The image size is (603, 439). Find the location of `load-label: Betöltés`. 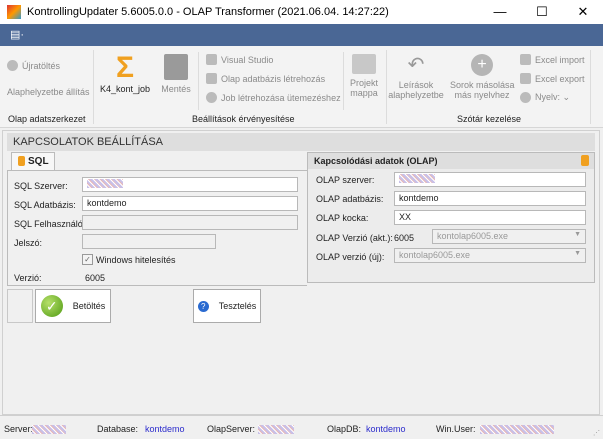

load-label: Betöltés is located at coordinates (89, 306).